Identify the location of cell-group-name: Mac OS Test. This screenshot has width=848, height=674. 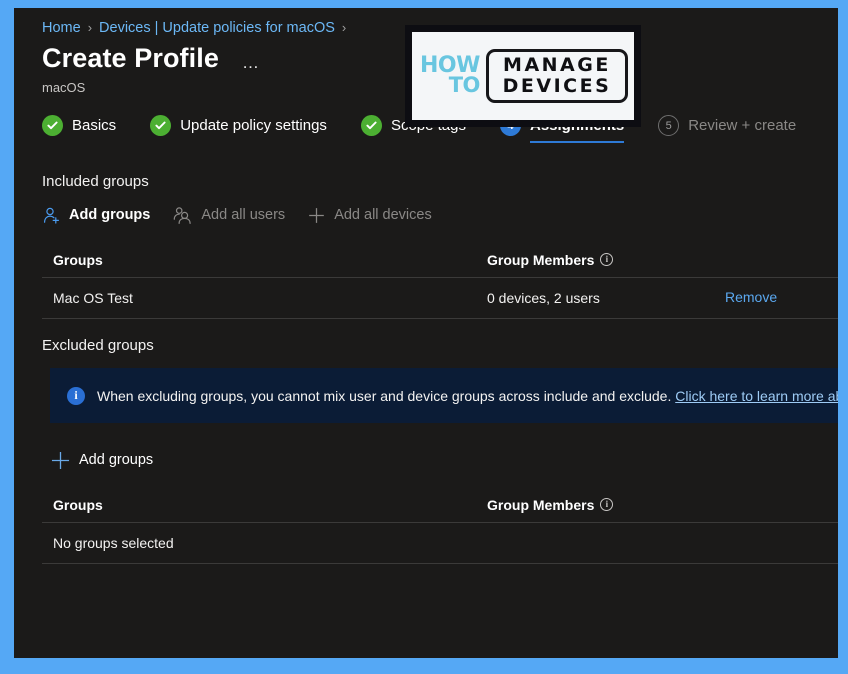
(93, 298).